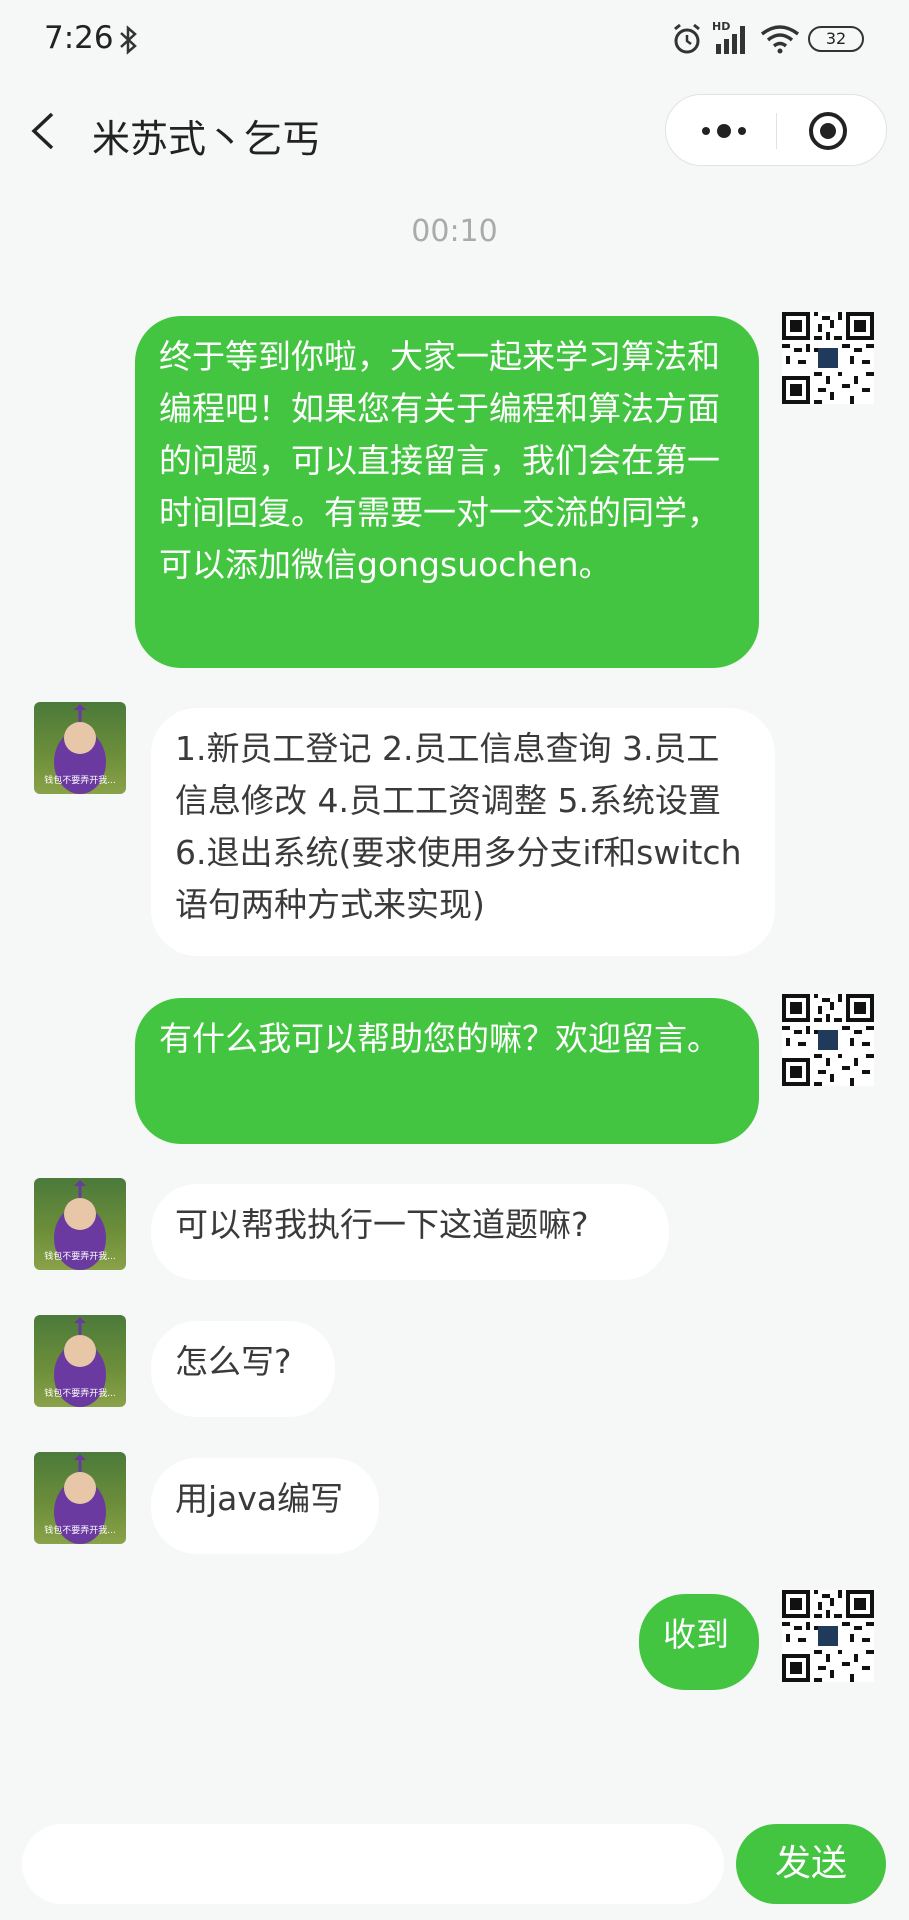 The image size is (909, 1920). I want to click on chat-timestamp: 00:10, so click(454, 231).